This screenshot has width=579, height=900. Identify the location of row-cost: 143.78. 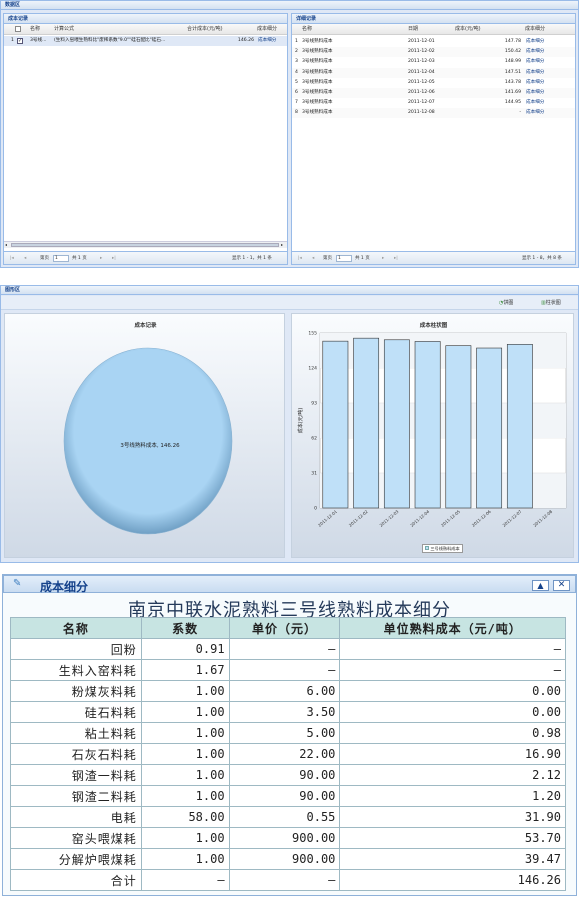
(512, 82).